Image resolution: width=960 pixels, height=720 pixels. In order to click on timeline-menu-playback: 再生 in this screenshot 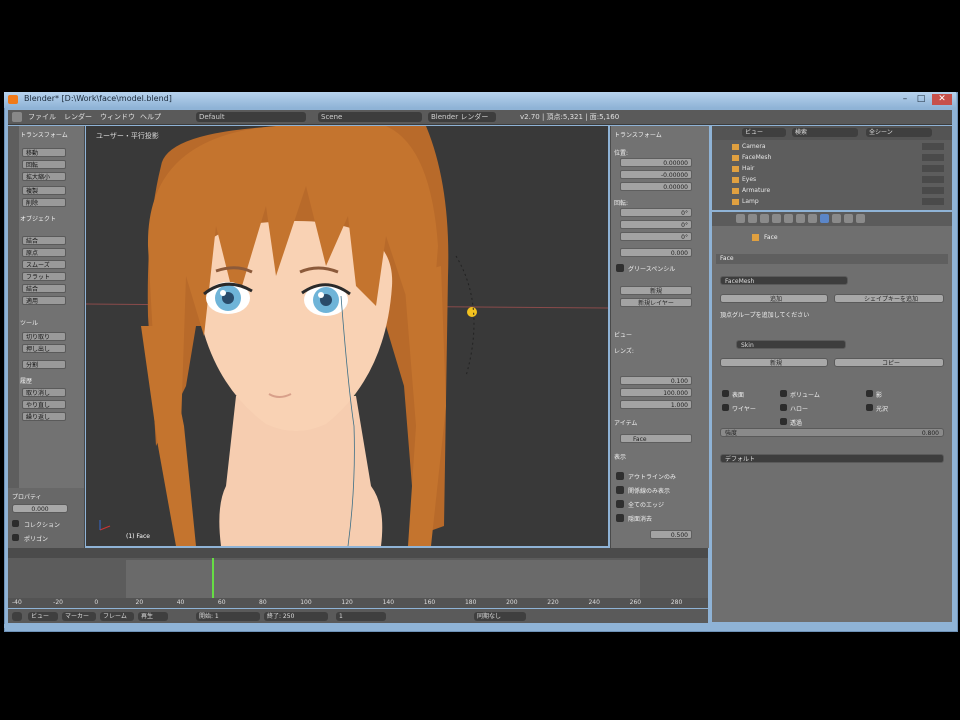, I will do `click(153, 616)`.